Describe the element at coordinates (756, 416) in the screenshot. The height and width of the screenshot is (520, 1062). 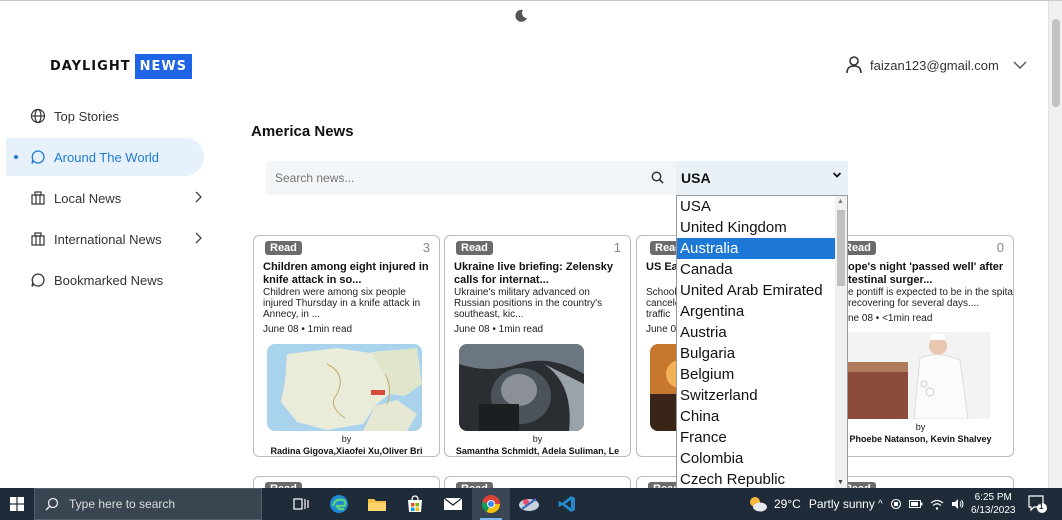
I see `country-option: China` at that location.